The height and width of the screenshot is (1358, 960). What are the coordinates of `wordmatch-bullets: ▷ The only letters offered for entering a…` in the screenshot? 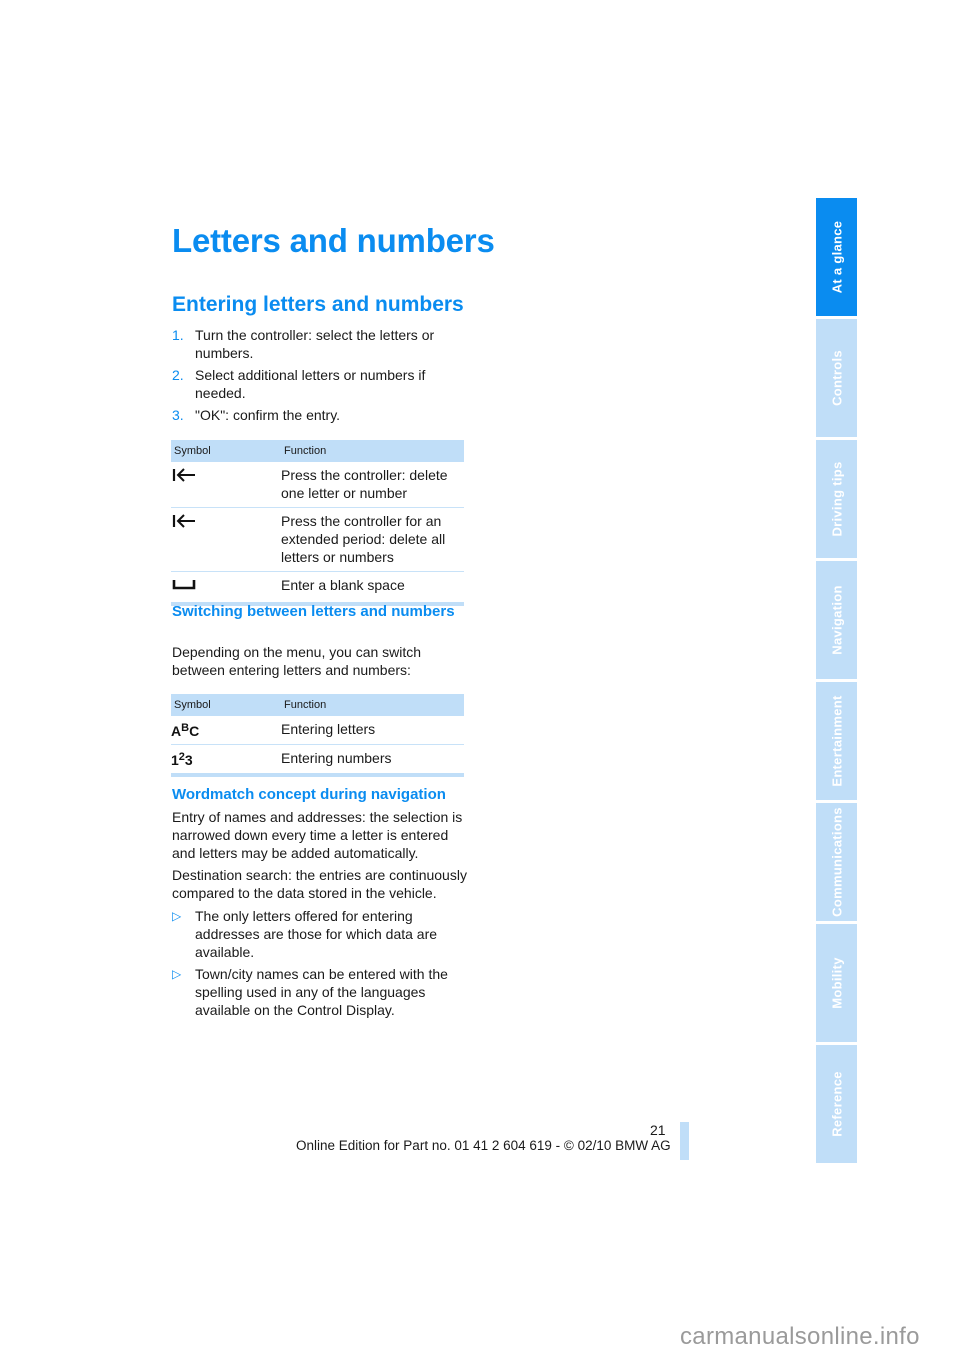 It's located at (322, 965).